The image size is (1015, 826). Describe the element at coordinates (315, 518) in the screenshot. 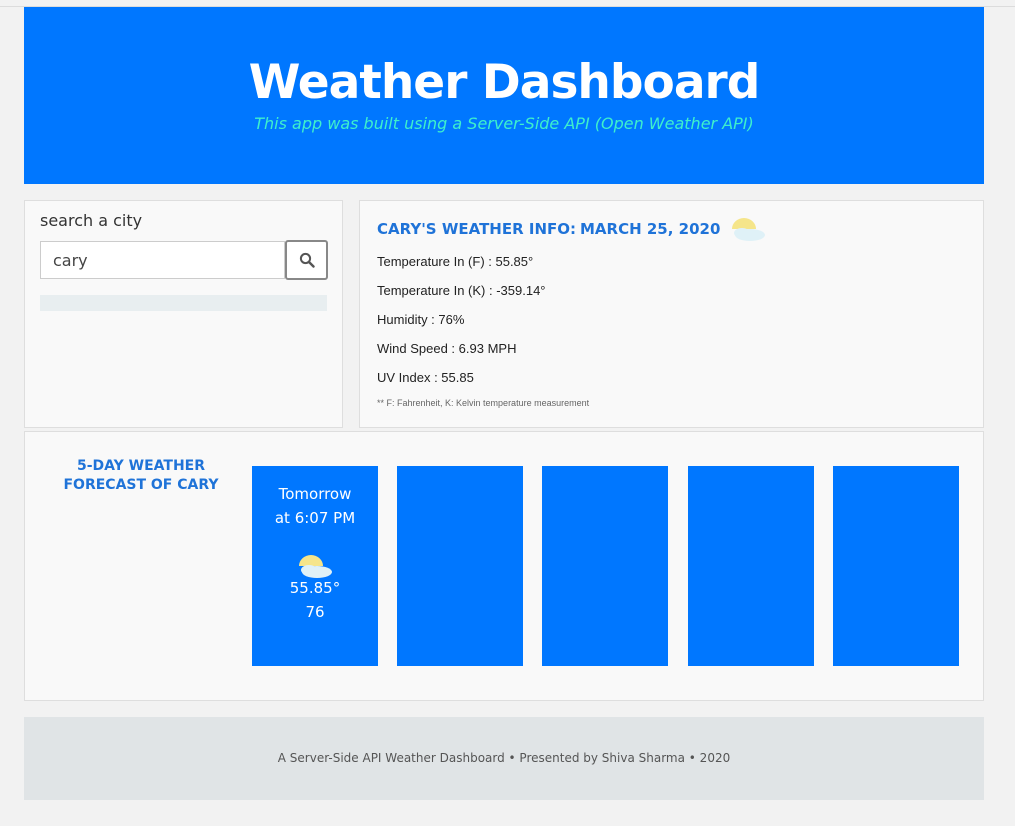

I see `forecast-hour: at 6:07 PM` at that location.